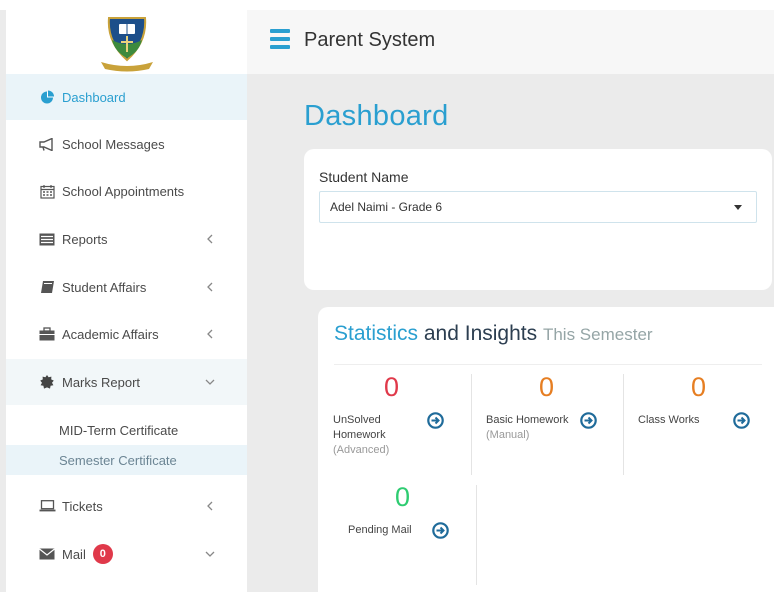 The height and width of the screenshot is (592, 774). What do you see at coordinates (538, 207) in the screenshot?
I see `student-select: Adel Naimi - Grade 6` at bounding box center [538, 207].